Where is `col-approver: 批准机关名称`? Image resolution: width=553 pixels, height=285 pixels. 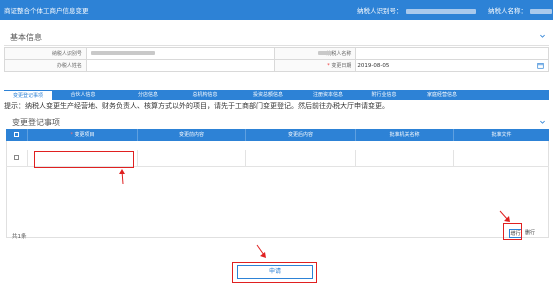 col-approver: 批准机关名称 is located at coordinates (405, 135).